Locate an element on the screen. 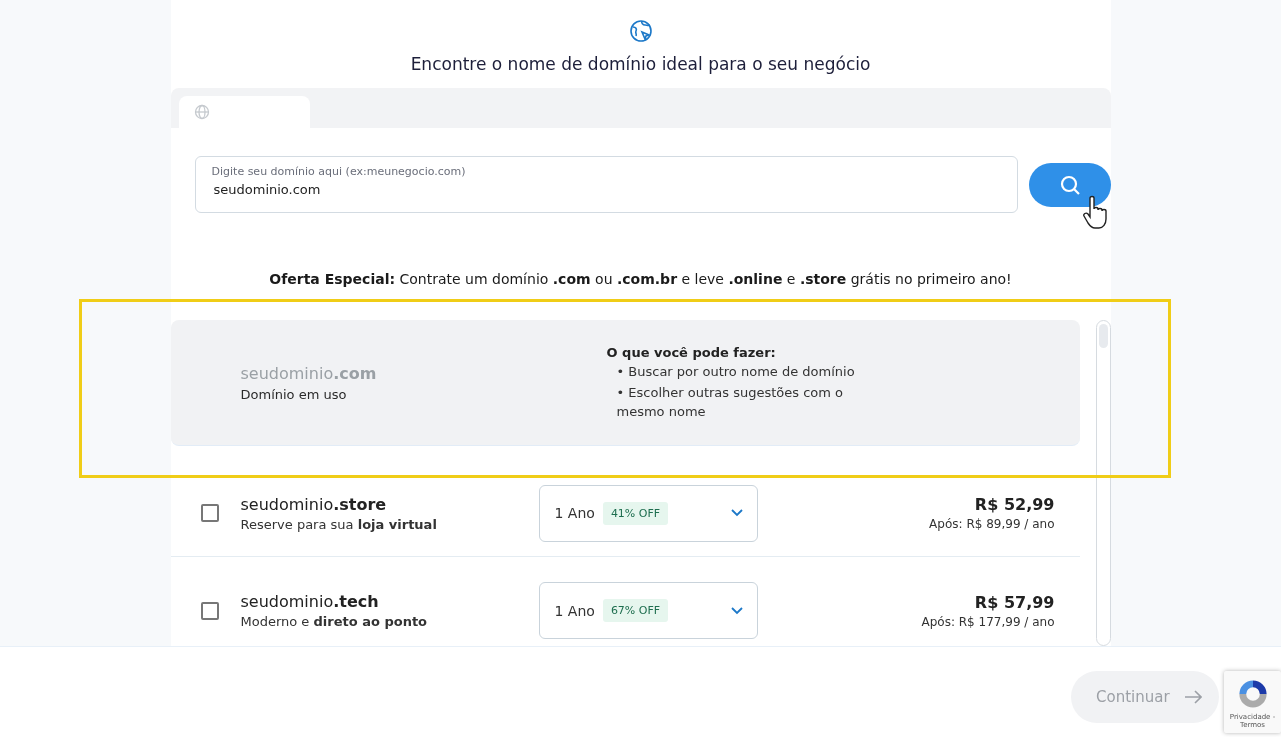 The width and height of the screenshot is (1281, 737). price: R$ 52,99 is located at coordinates (1014, 504).